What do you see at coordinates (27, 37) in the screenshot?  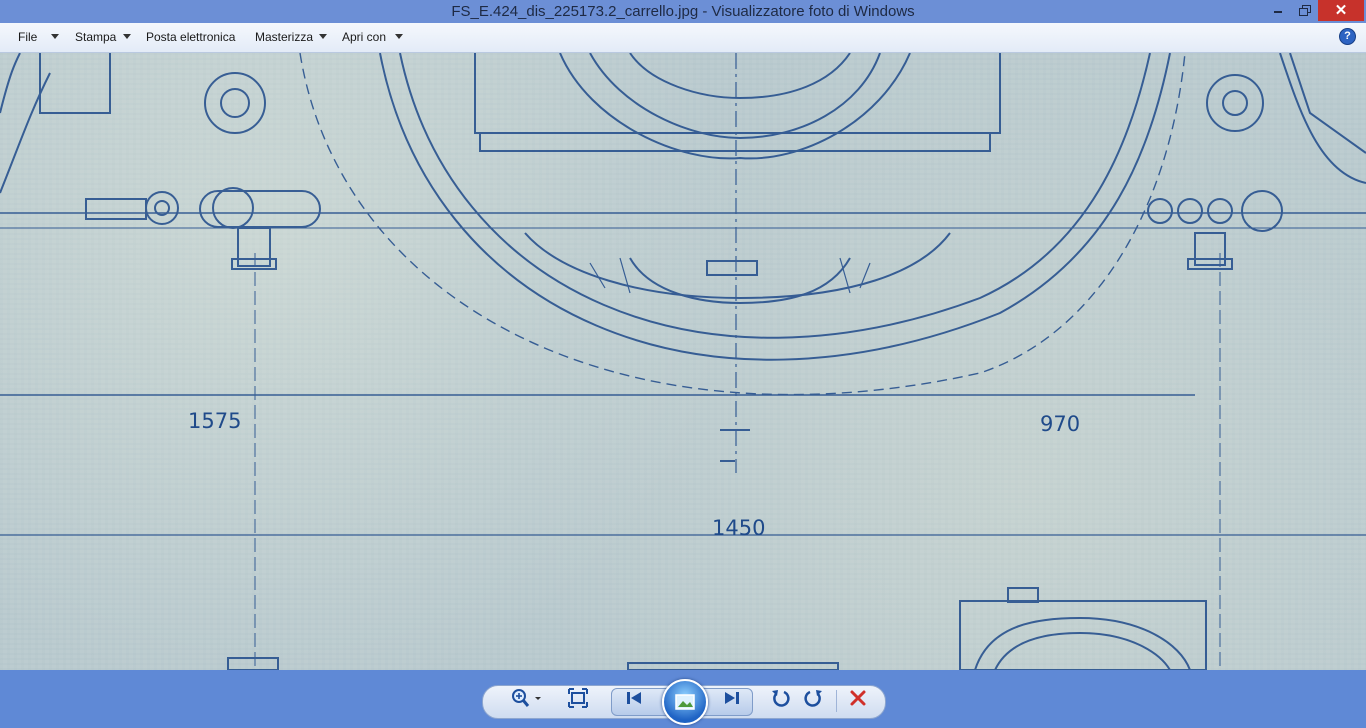 I see `menu-file: File` at bounding box center [27, 37].